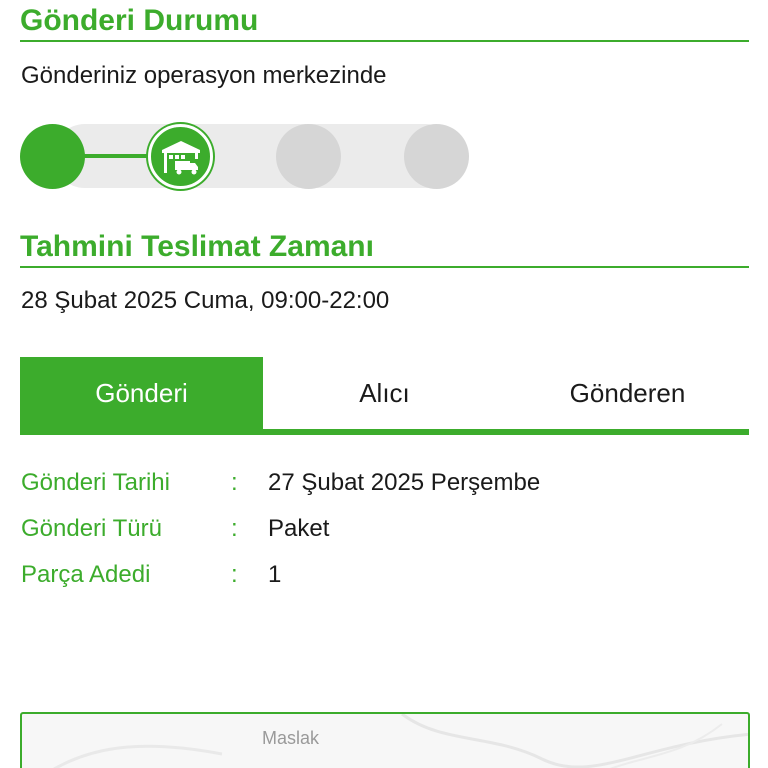  I want to click on info-value: 1, so click(275, 574).